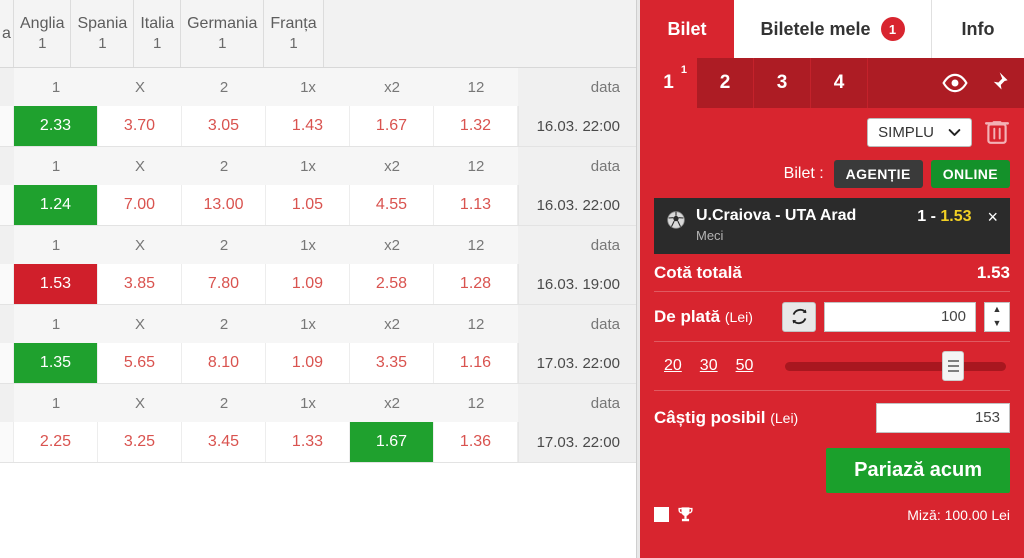 The width and height of the screenshot is (1024, 558). Describe the element at coordinates (103, 33) in the screenshot. I see `league-tab-spania: Spania 1` at that location.